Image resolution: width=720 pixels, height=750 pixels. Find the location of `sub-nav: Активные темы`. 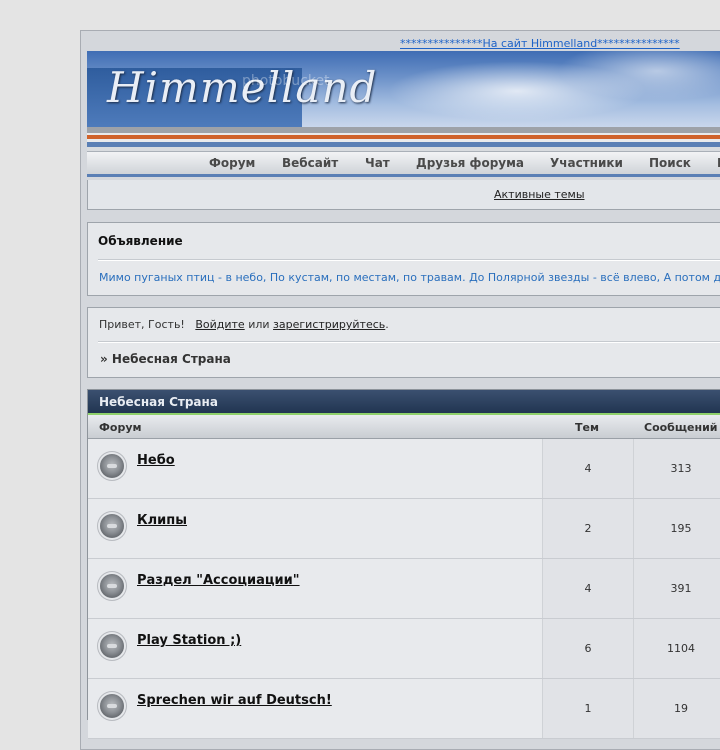

sub-nav: Активные темы is located at coordinates (403, 195).